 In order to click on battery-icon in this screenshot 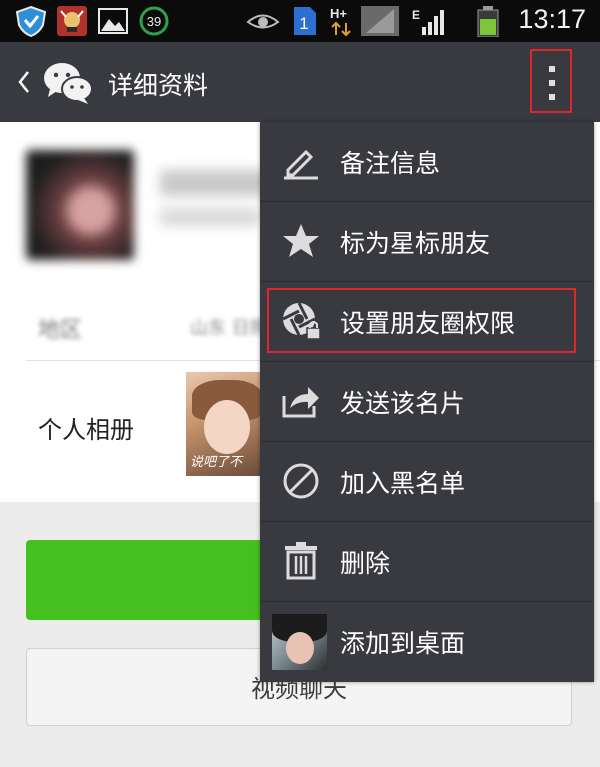, I will do `click(488, 21)`.